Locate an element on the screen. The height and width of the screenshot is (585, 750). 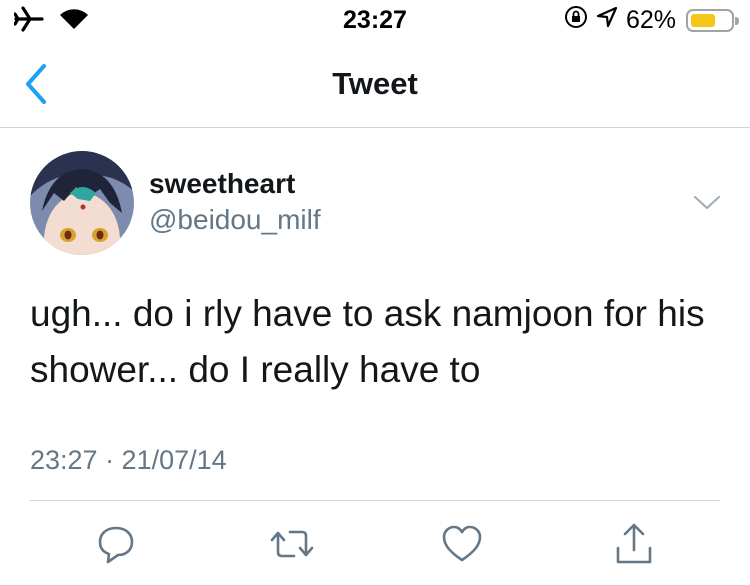
battery-level-fill is located at coordinates (703, 20).